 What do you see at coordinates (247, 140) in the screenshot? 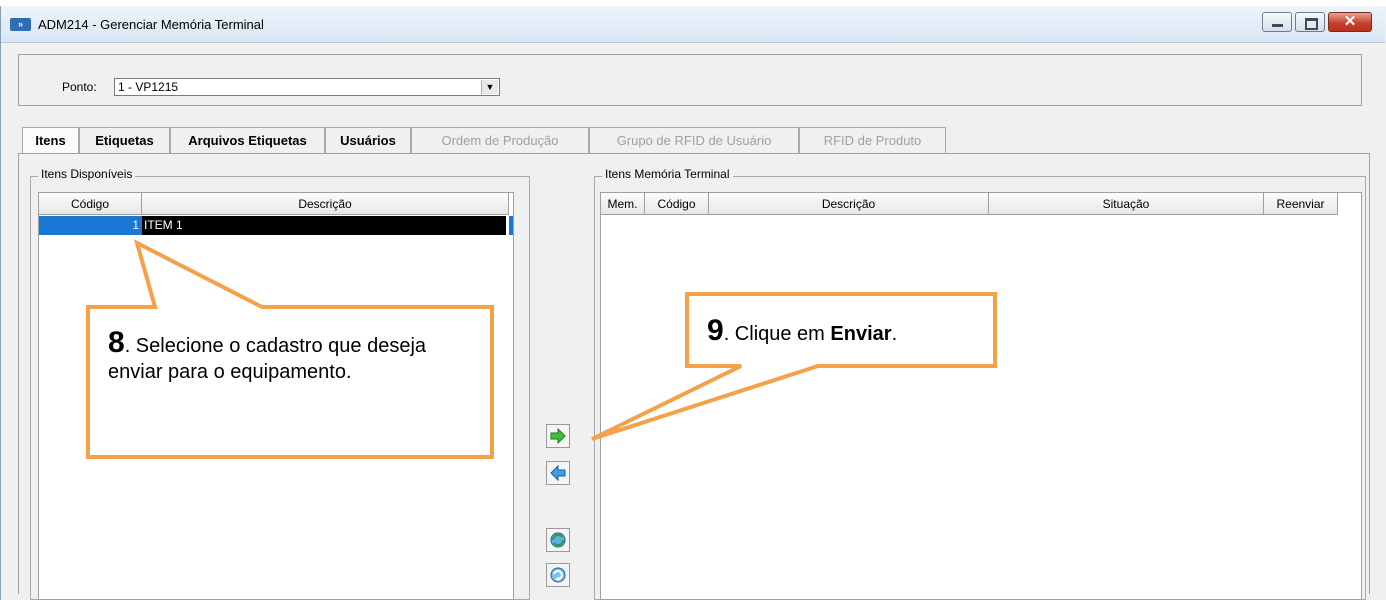
I see `tab-arquivos-etiquetas: Arquivos Etiquetas` at bounding box center [247, 140].